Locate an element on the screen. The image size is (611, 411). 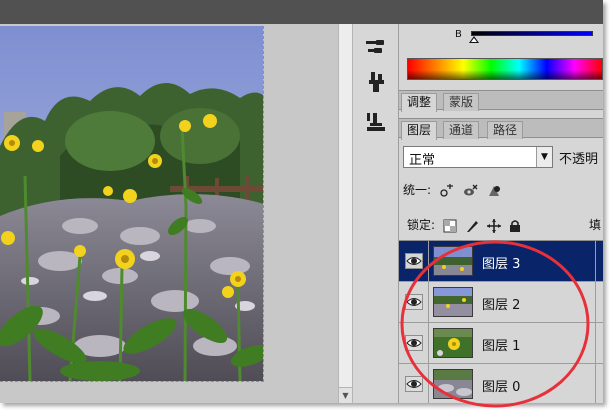
unify-visibility-icon is located at coordinates (471, 191).